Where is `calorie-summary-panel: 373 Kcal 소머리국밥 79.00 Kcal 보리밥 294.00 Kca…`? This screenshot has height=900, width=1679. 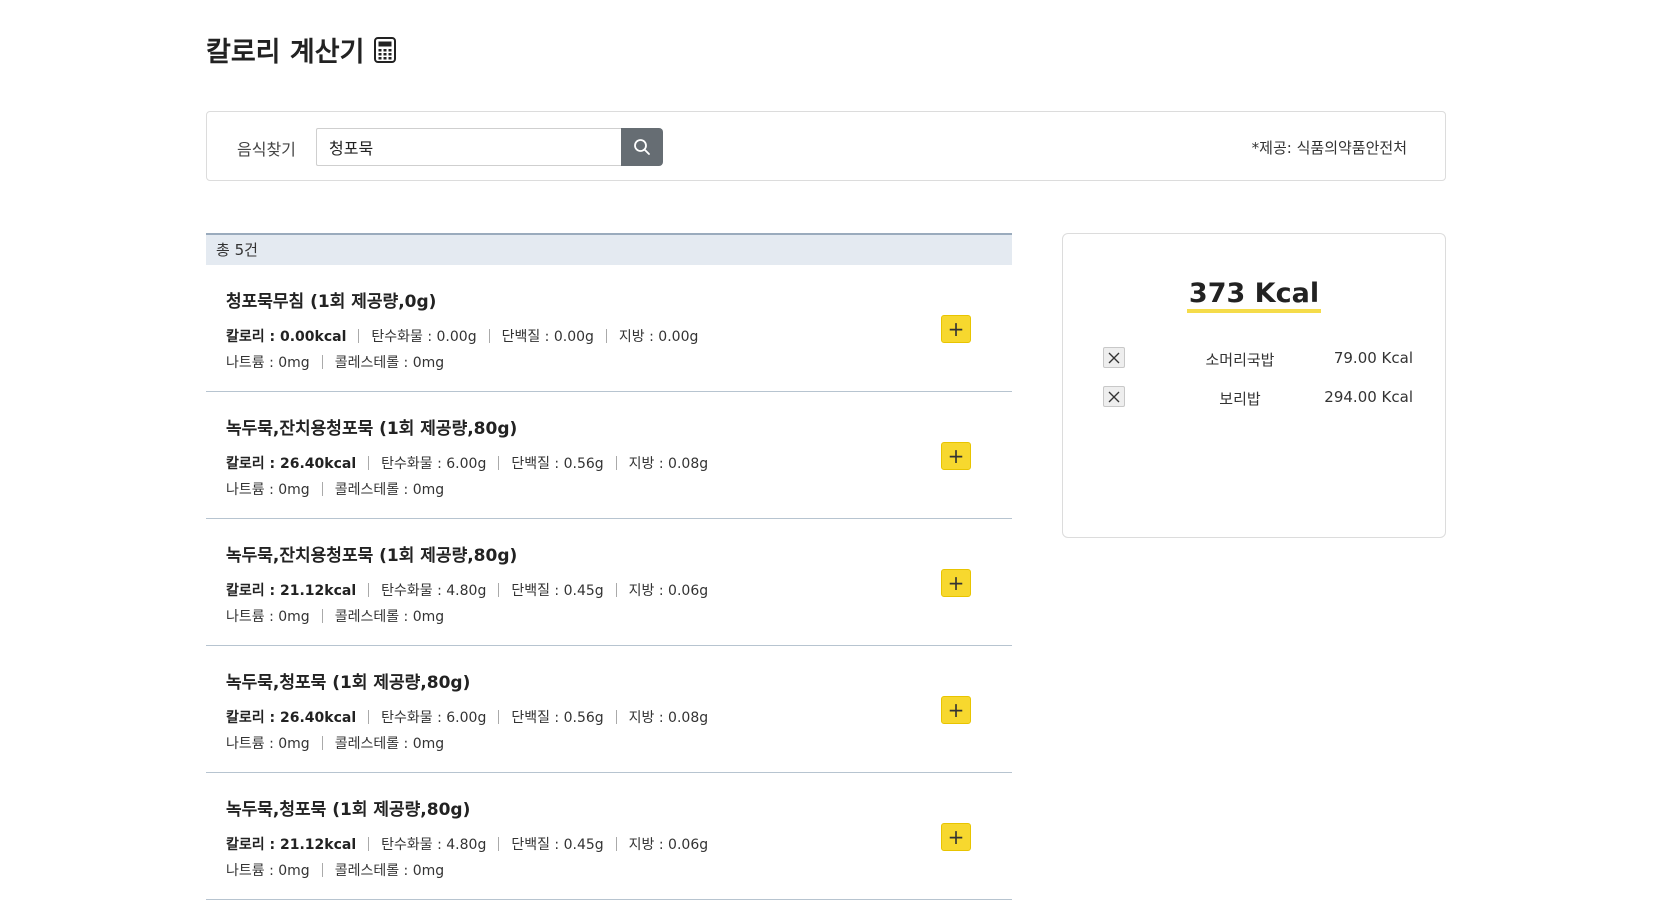
calorie-summary-panel: 373 Kcal 소머리국밥 79.00 Kcal 보리밥 294.00 Kca… is located at coordinates (1254, 385).